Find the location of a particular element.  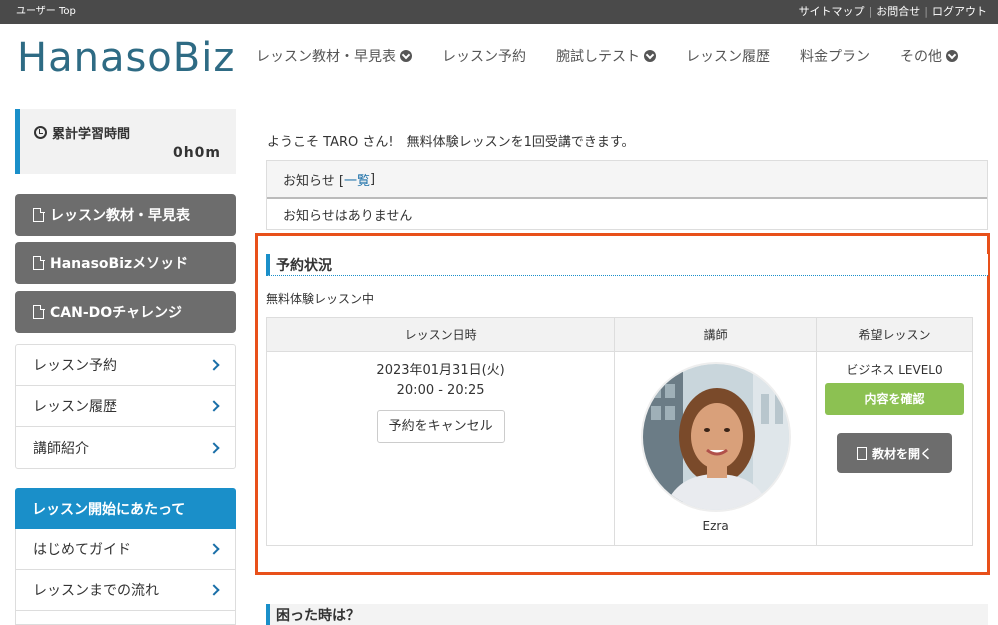

teacher-photo is located at coordinates (715, 437).